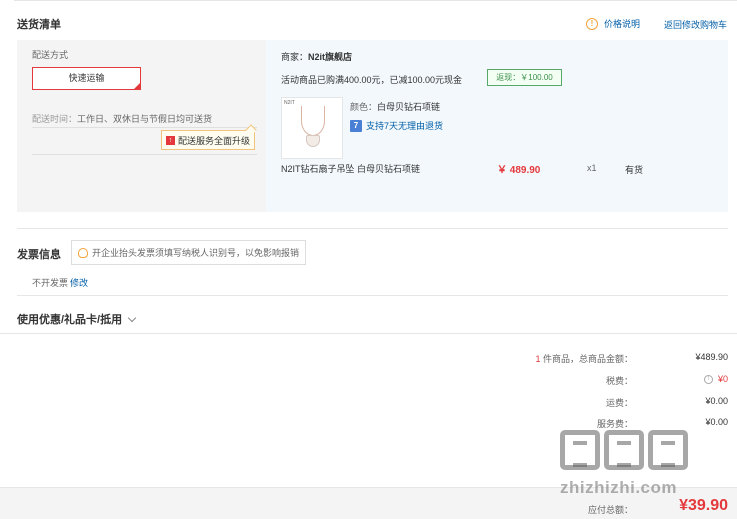 The image size is (737, 519). I want to click on merchant-label: 商家：, so click(295, 57).